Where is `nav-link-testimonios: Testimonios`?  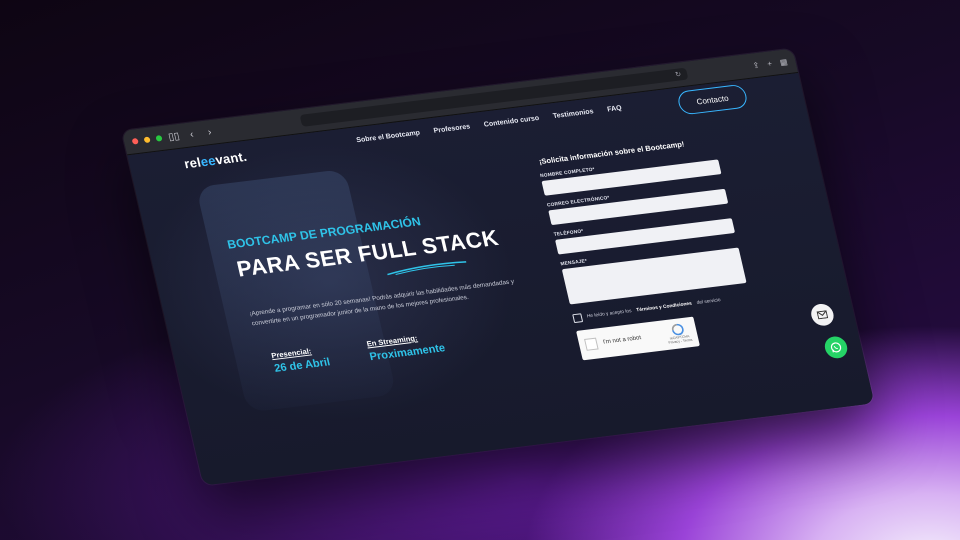 nav-link-testimonios: Testimonios is located at coordinates (573, 114).